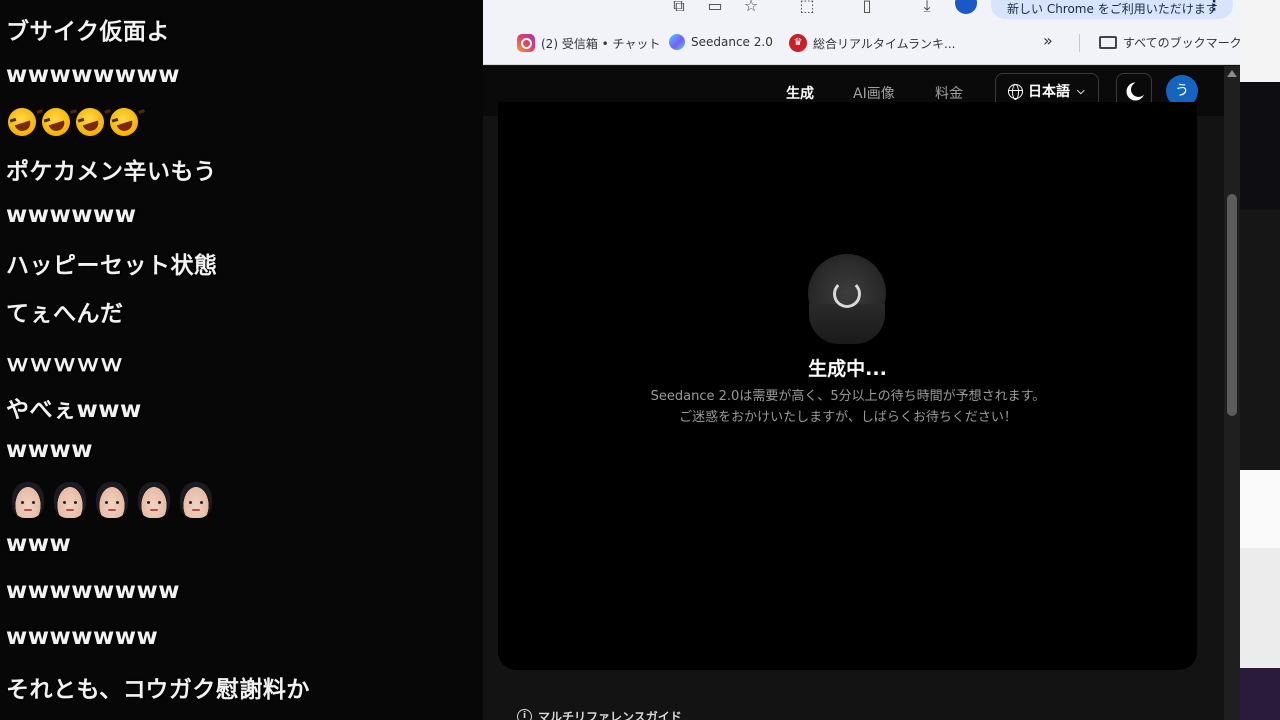 The image size is (1280, 720). I want to click on chrome-update-button: 新しい Chrome をご利用いただけます ⋮, so click(1112, 9).